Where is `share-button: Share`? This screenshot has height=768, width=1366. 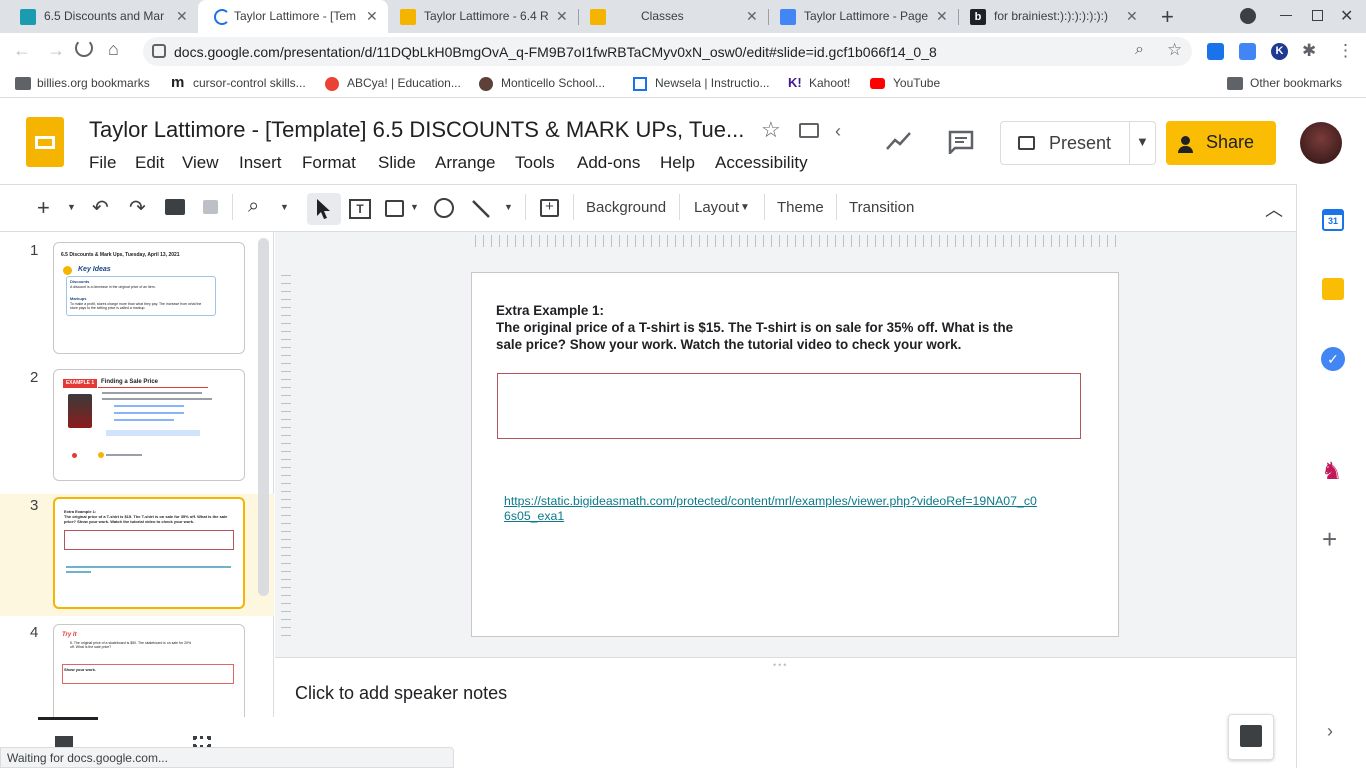 share-button: Share is located at coordinates (1221, 143).